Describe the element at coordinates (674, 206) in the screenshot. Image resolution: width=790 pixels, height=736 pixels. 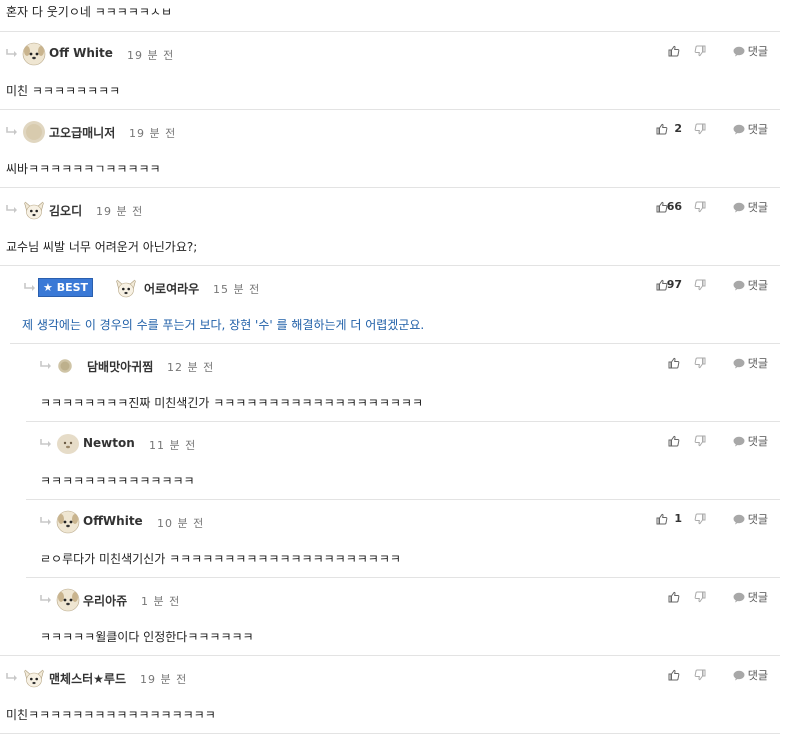
I see `like-count: 66` at that location.